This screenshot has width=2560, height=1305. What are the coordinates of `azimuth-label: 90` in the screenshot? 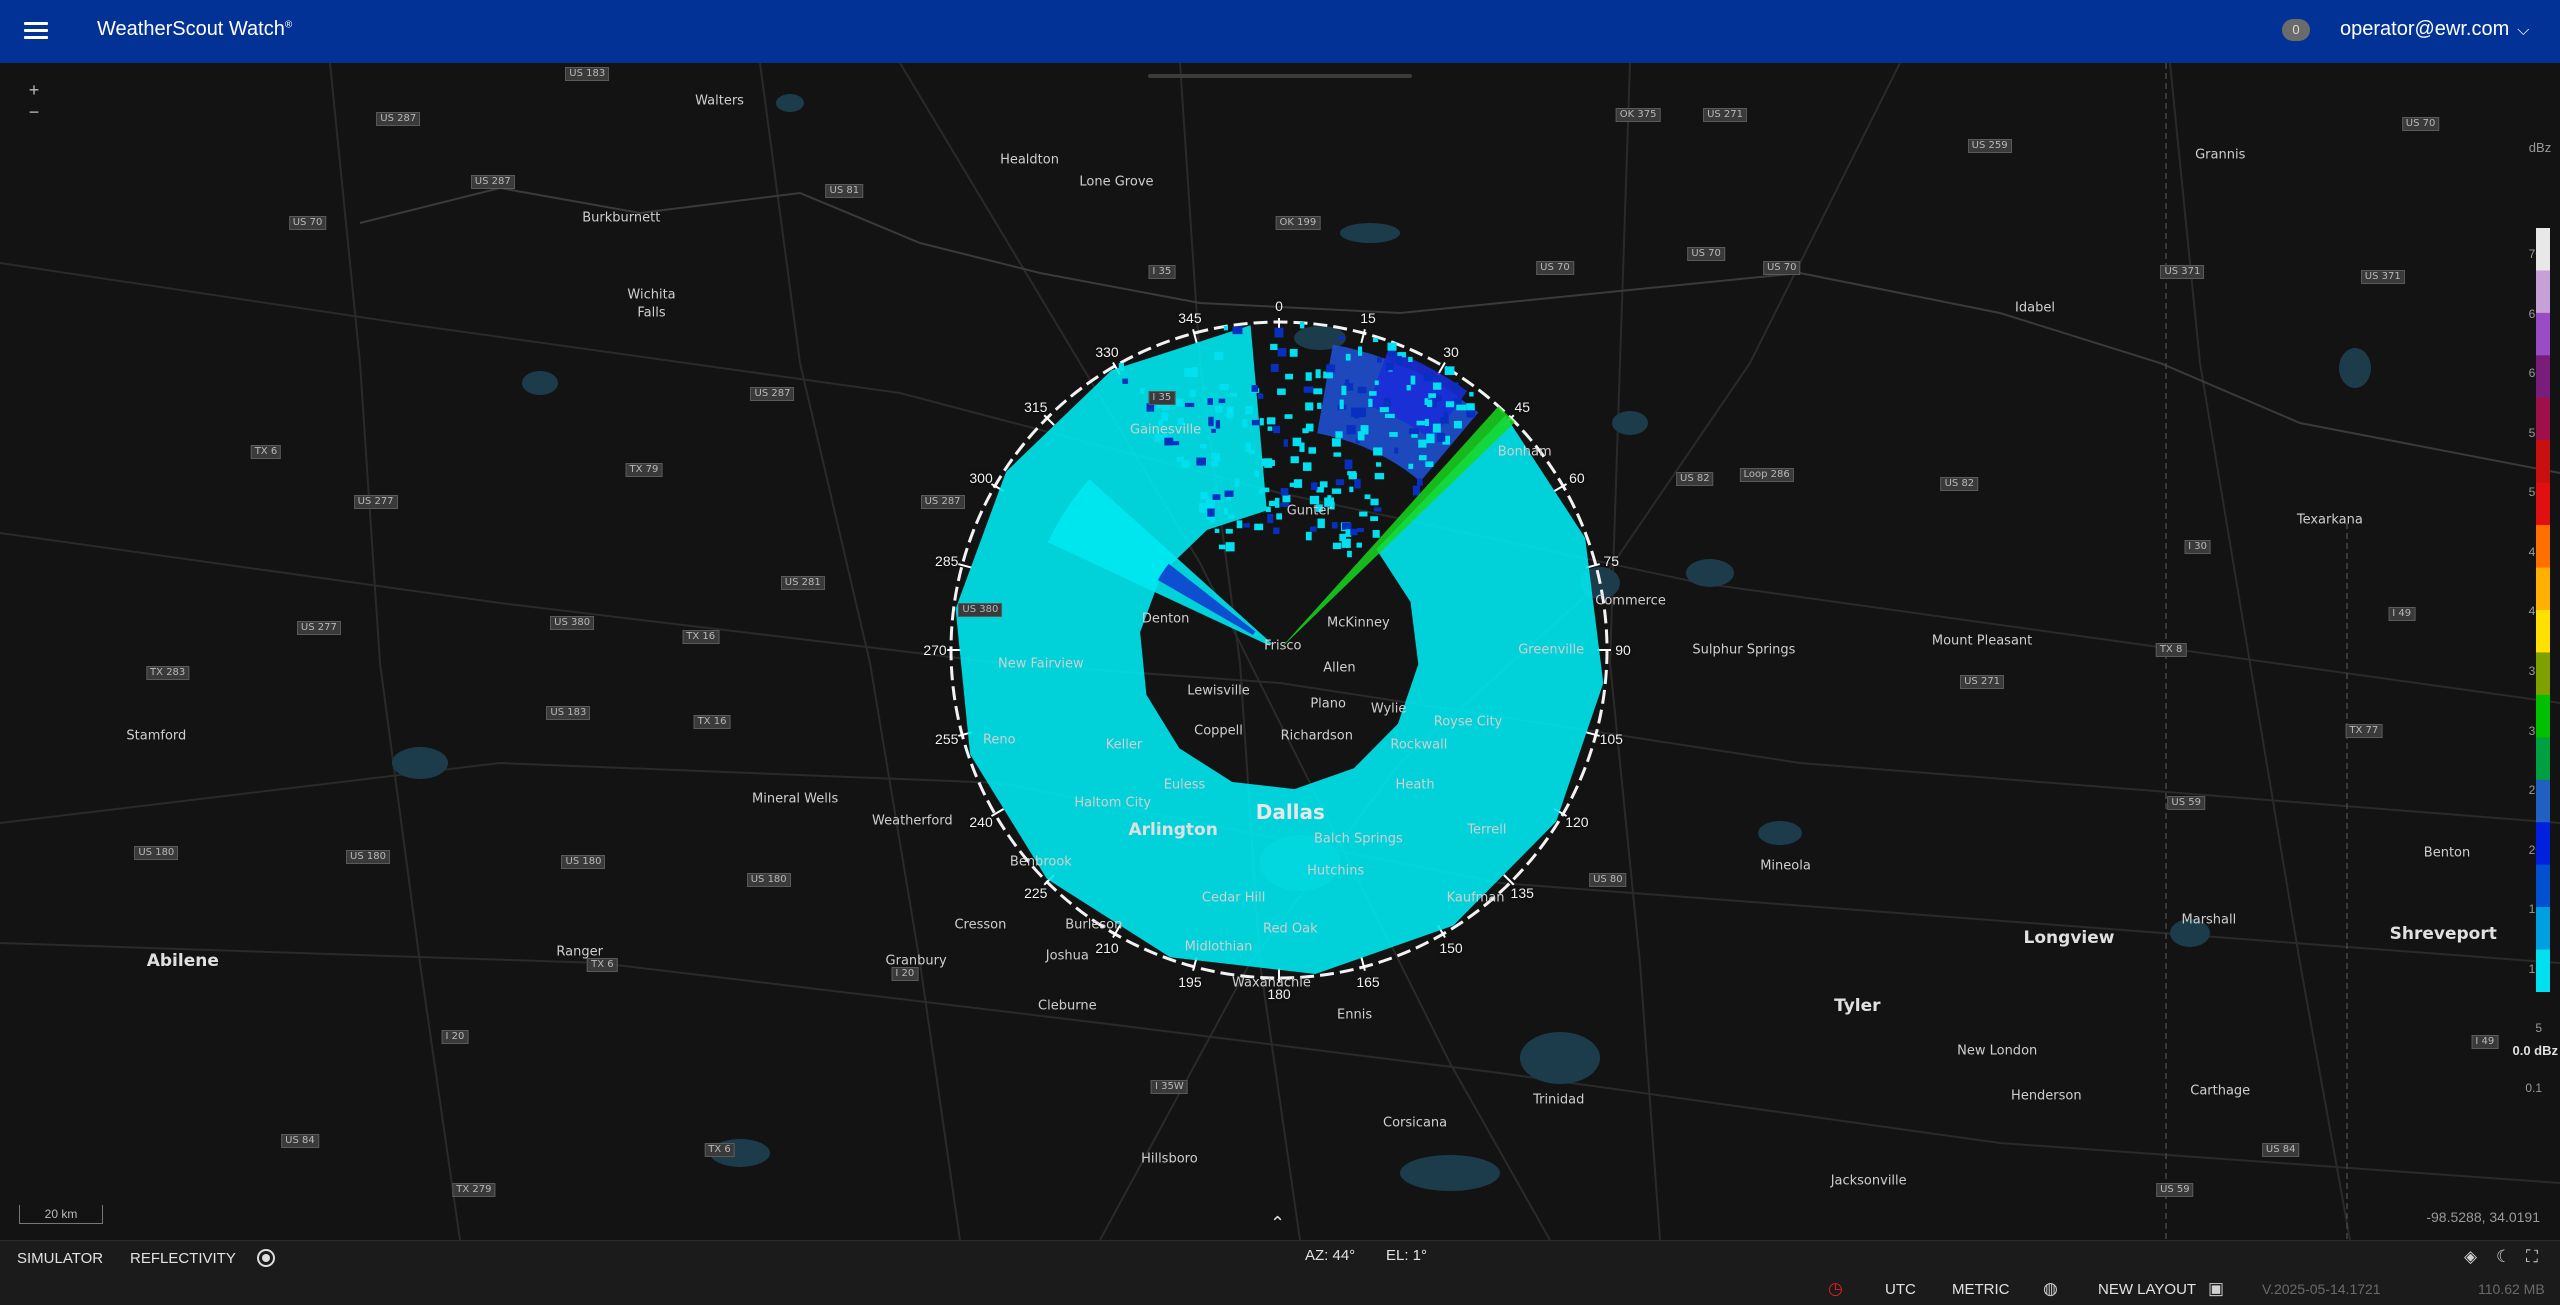 It's located at (1623, 650).